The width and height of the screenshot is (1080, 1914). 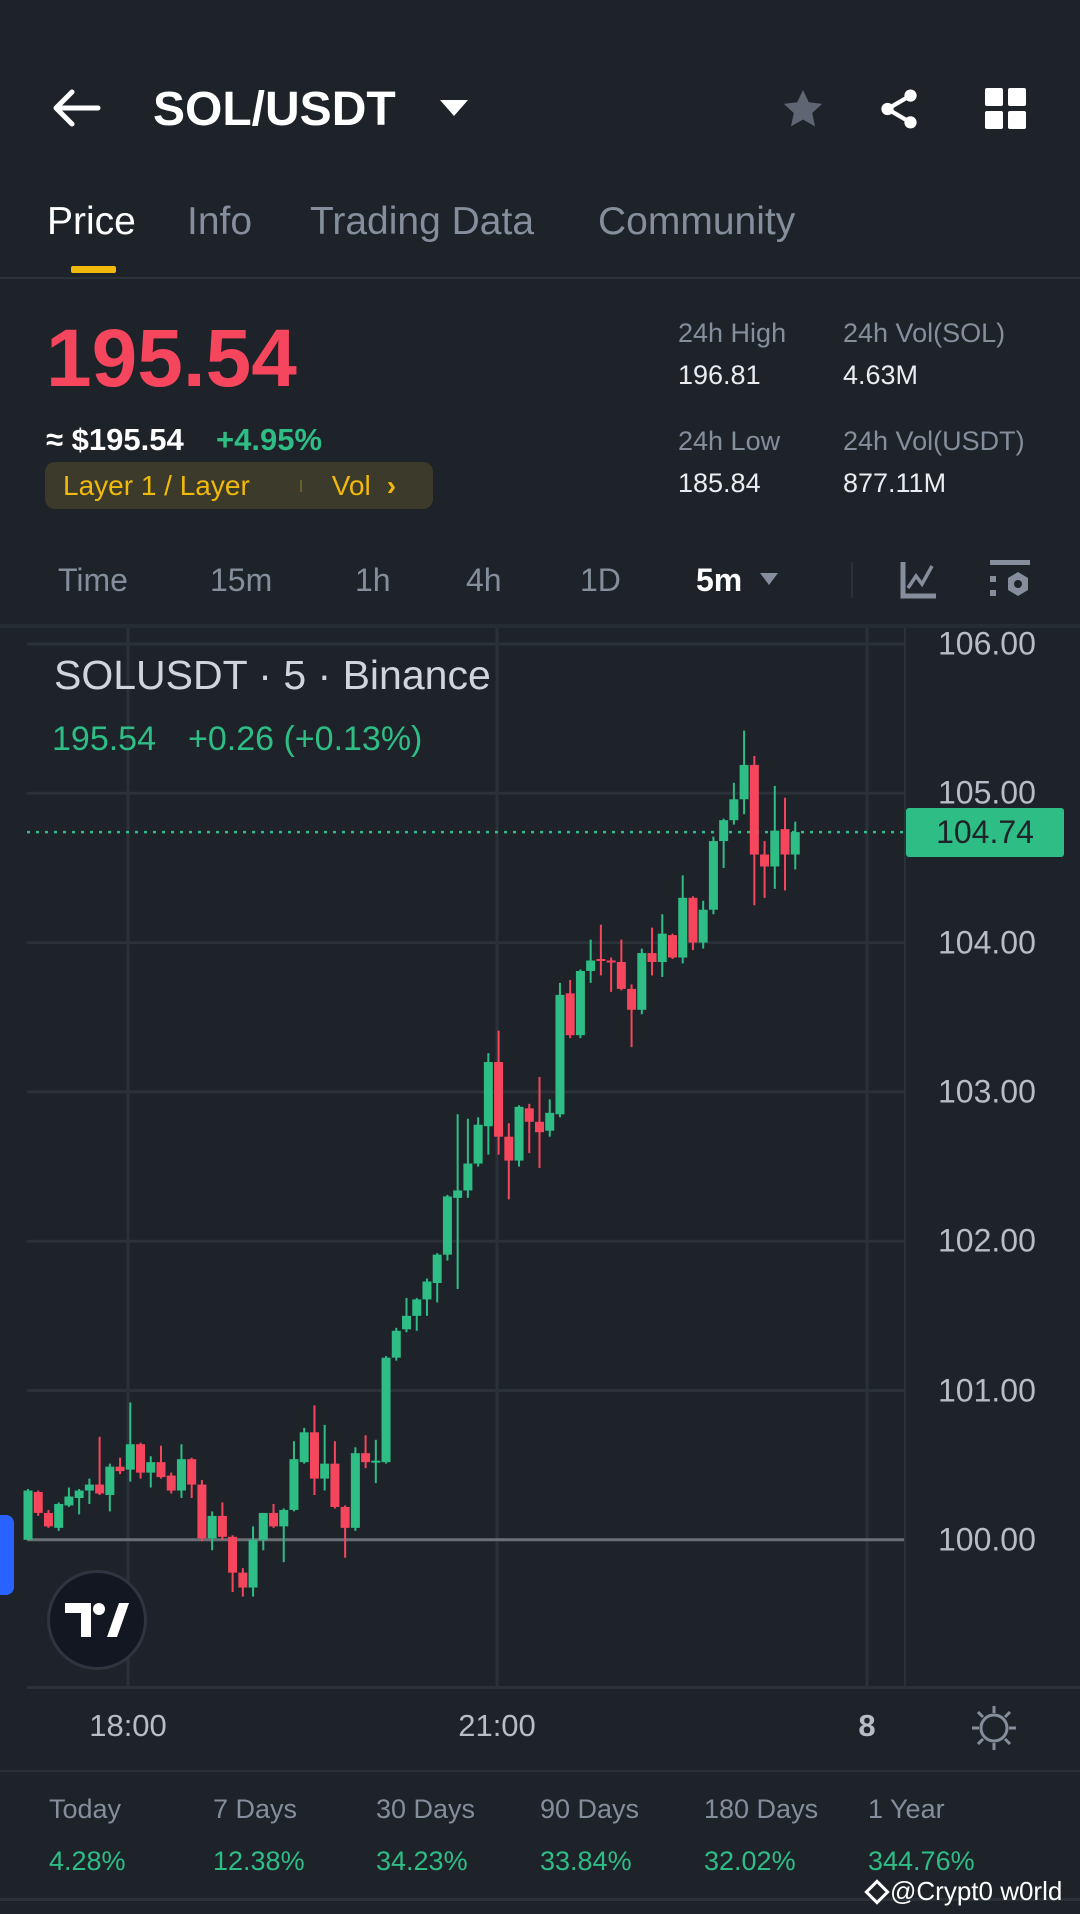 What do you see at coordinates (987, 792) in the screenshot?
I see `price-axis-label: 105.00` at bounding box center [987, 792].